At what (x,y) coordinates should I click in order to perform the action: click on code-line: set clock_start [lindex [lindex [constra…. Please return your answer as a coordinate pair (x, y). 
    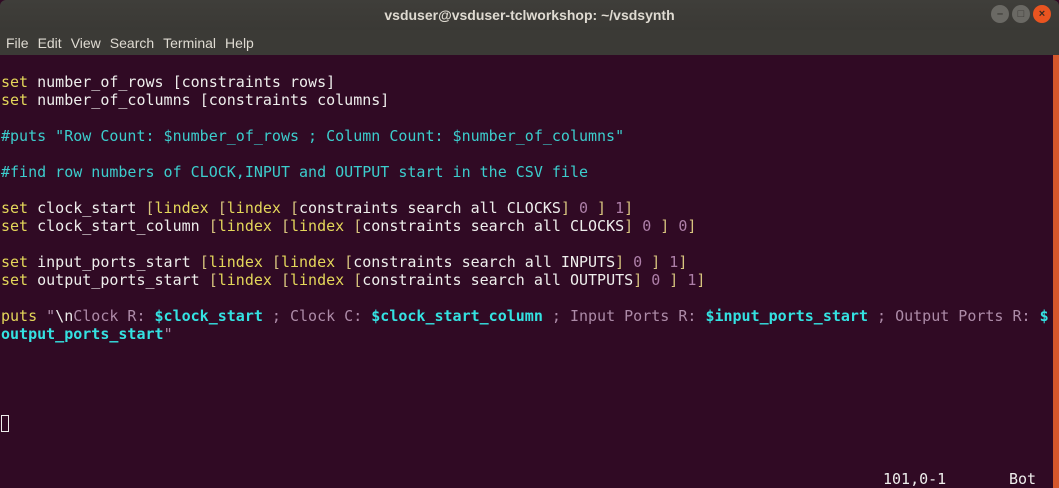
    Looking at the image, I should click on (317, 208).